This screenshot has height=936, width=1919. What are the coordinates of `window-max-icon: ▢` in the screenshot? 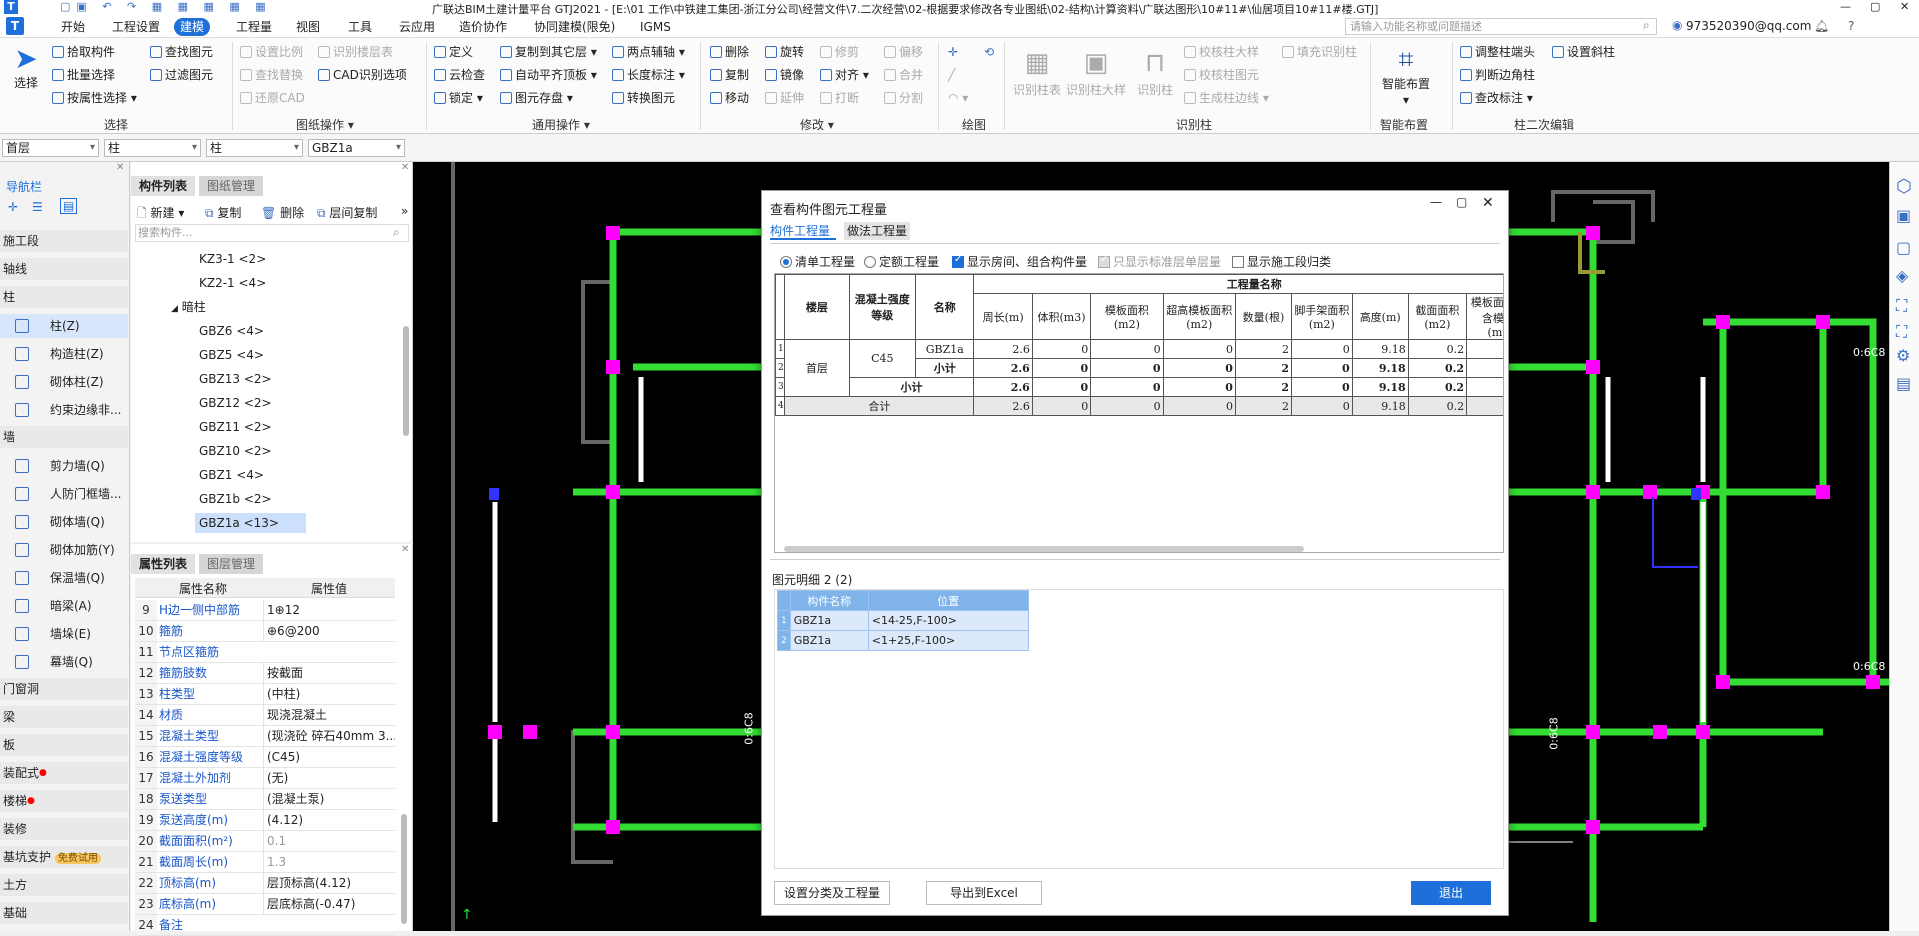 It's located at (1875, 6).